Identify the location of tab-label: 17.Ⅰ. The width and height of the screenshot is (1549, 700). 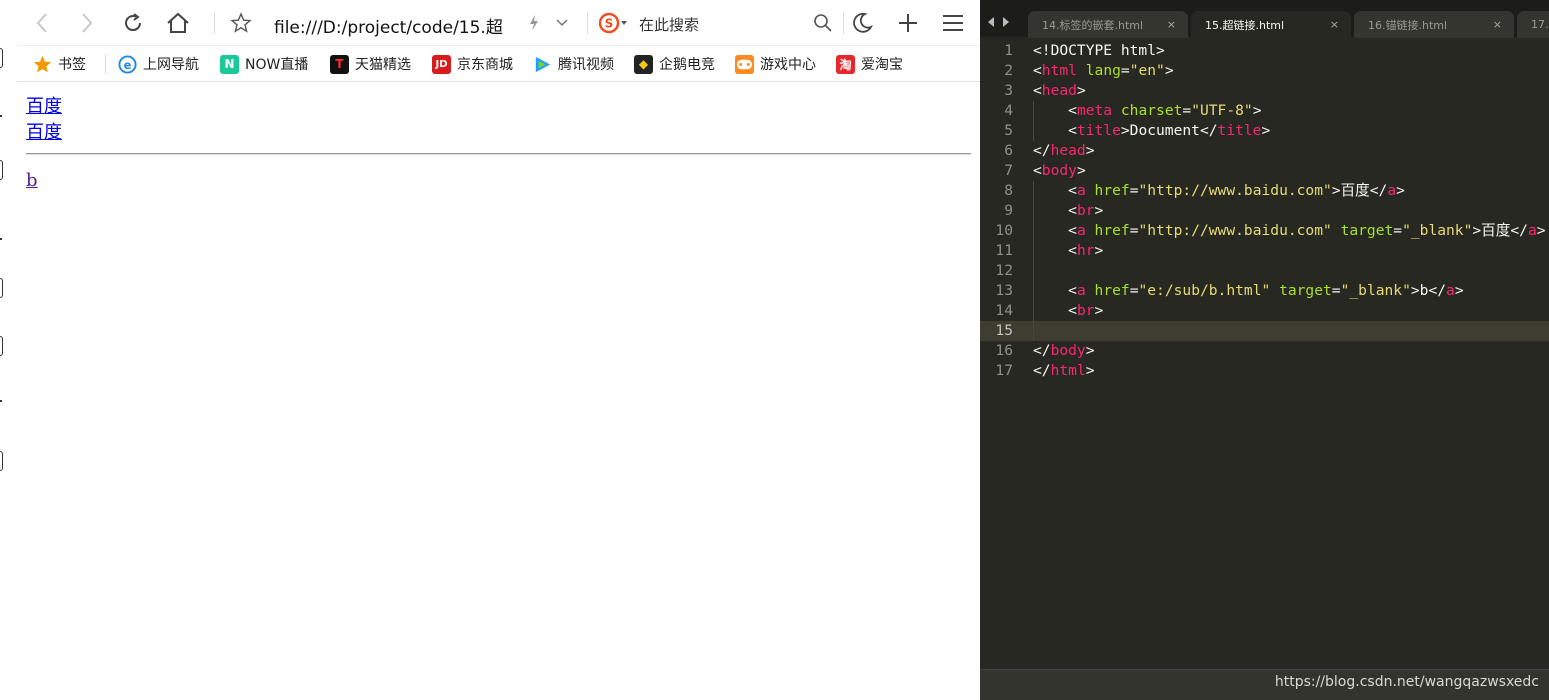
(1540, 24).